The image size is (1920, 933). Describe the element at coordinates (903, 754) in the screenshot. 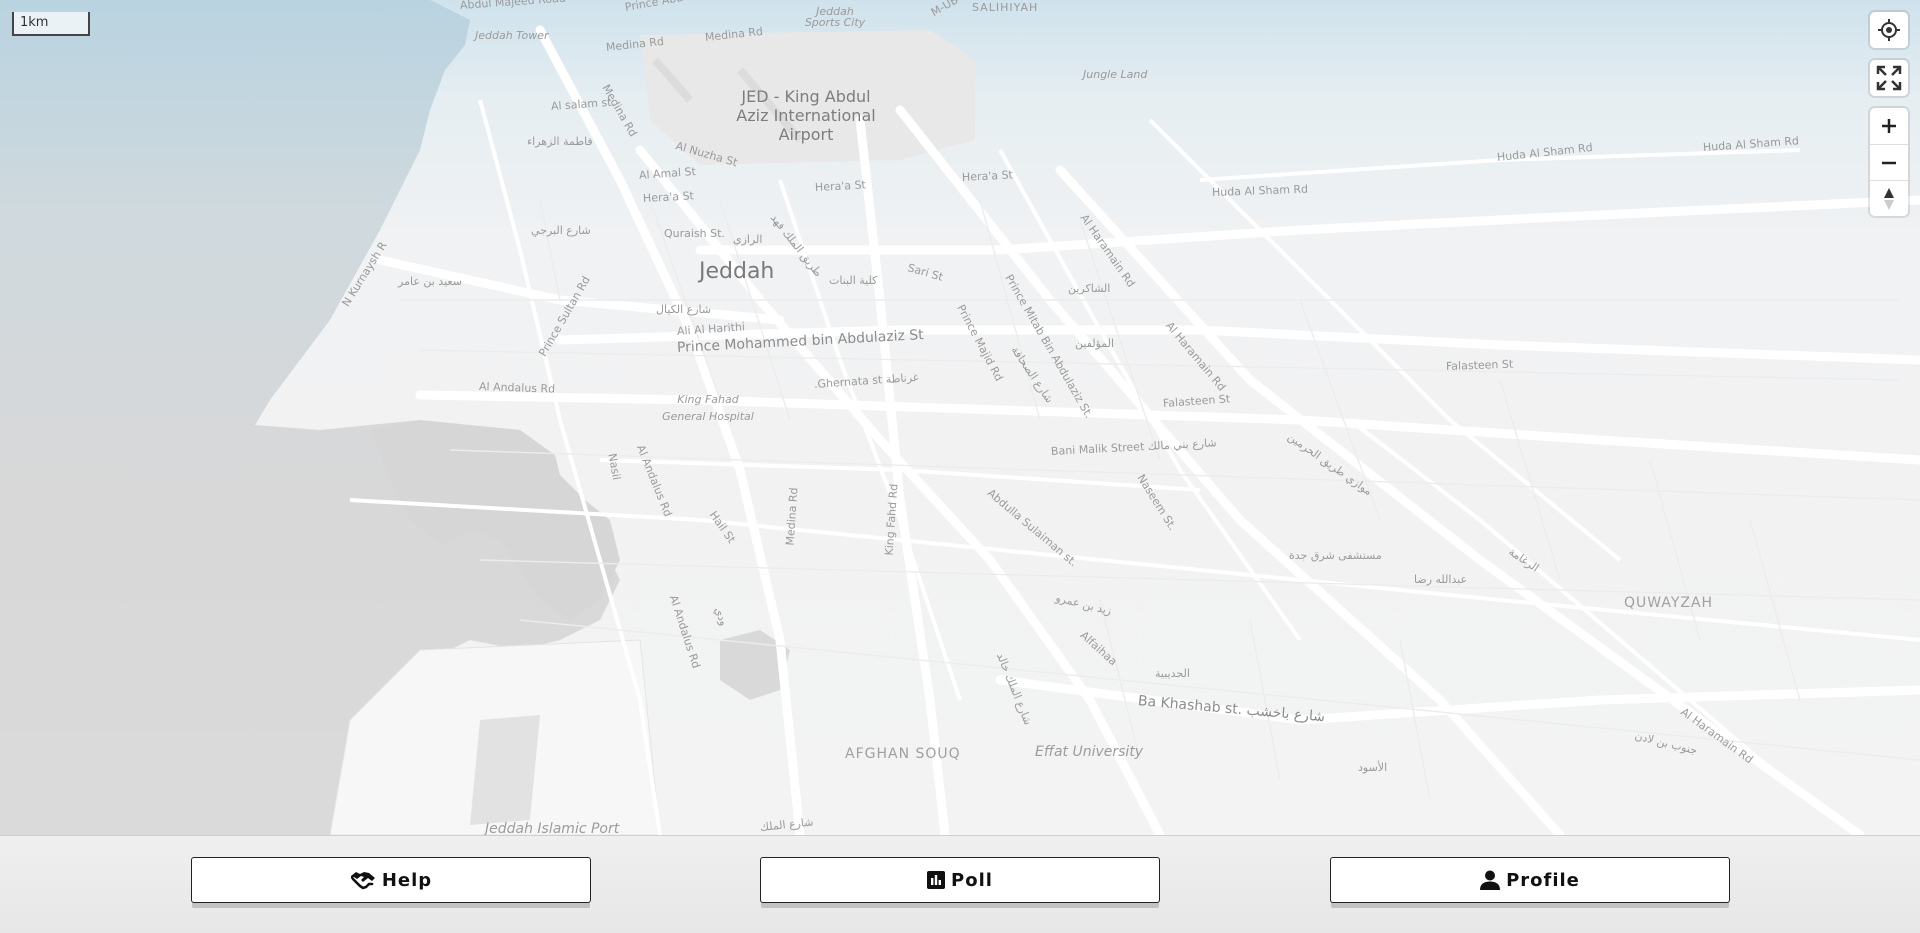

I see `label-afghan-souq: AFGHAN SOUQ` at that location.